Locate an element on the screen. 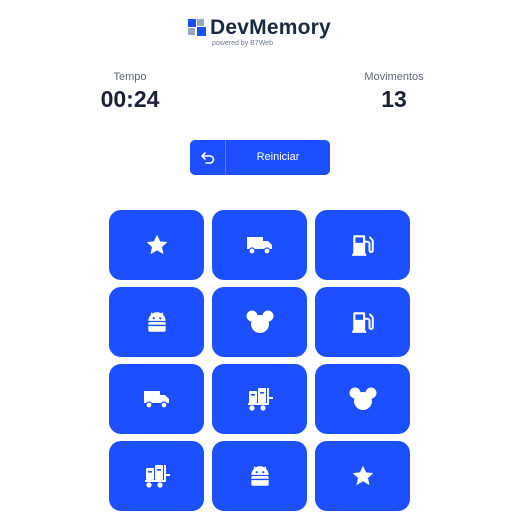 The width and height of the screenshot is (521, 521). restart-label: Reiniciar is located at coordinates (278, 157).